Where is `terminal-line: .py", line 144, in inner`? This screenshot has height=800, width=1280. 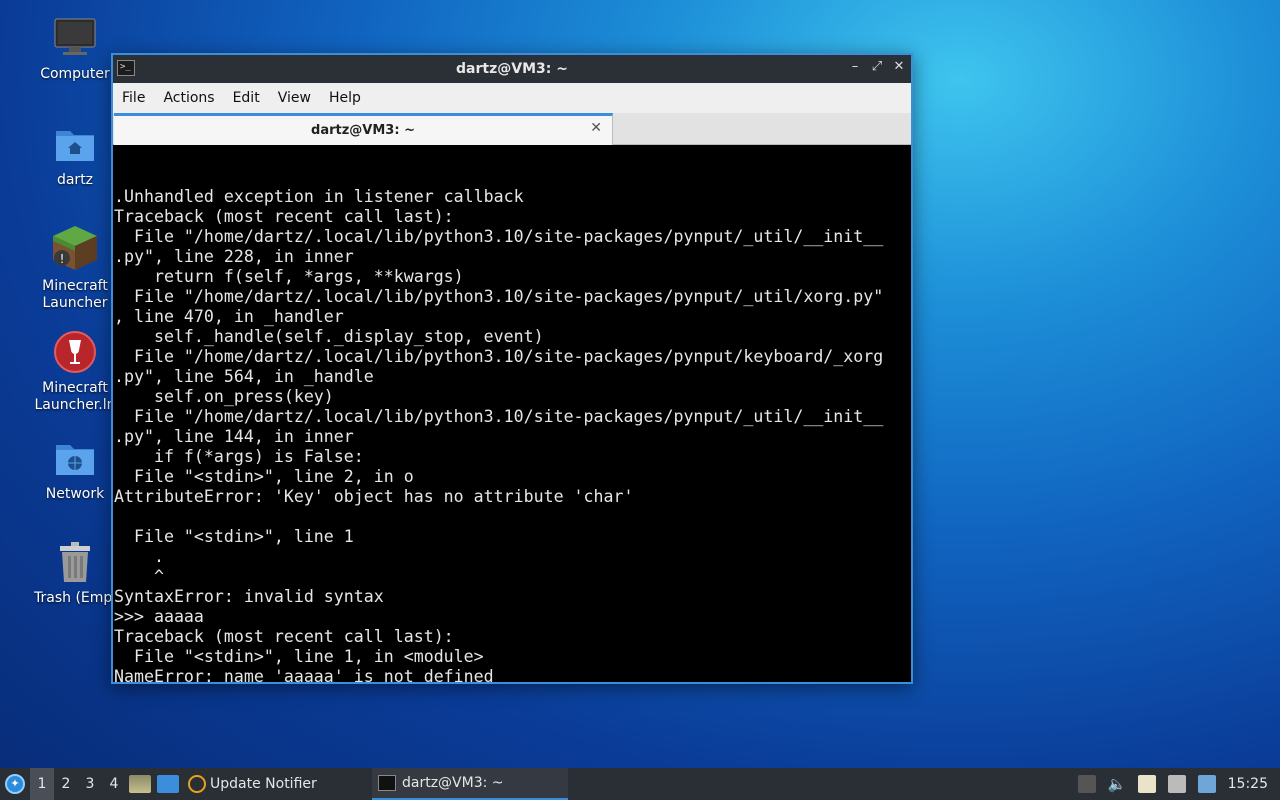
terminal-line: .py", line 144, in inner is located at coordinates (234, 436).